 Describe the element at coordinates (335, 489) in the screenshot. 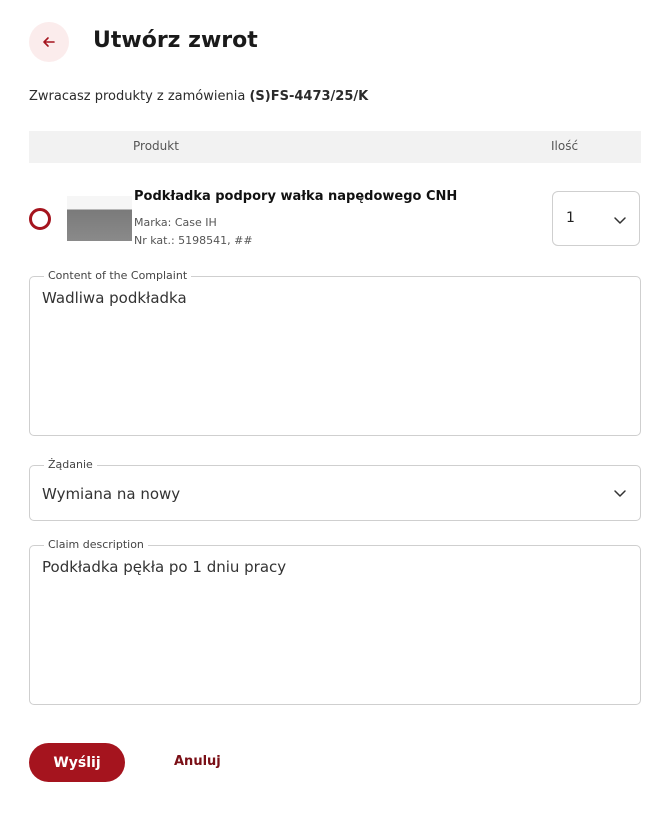

I see `request-select: Żądanie Wymiana na nowy` at that location.